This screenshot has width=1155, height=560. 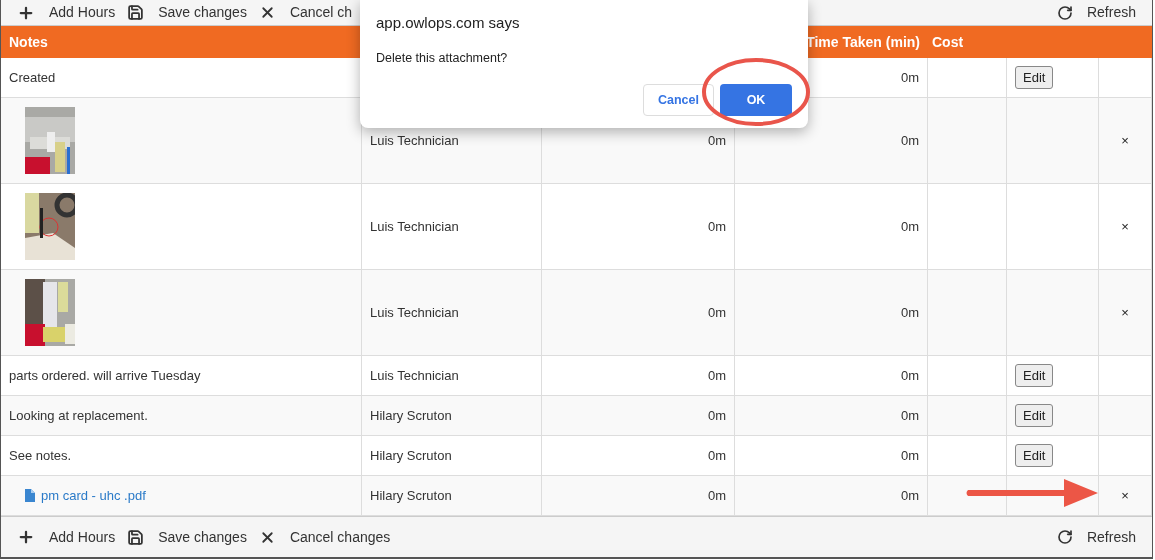 I want to click on table-cell: parts ordered. will arrive Tuesday, so click(x=181, y=376).